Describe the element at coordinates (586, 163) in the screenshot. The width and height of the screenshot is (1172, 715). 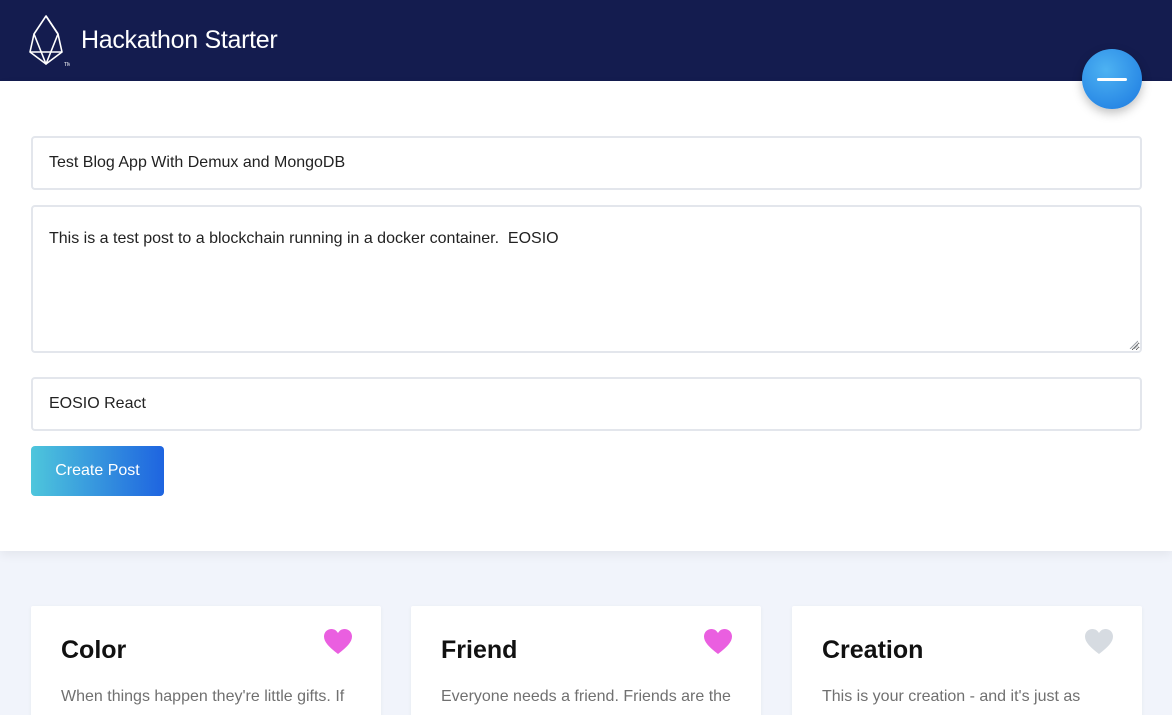
I see `post-title-input` at that location.